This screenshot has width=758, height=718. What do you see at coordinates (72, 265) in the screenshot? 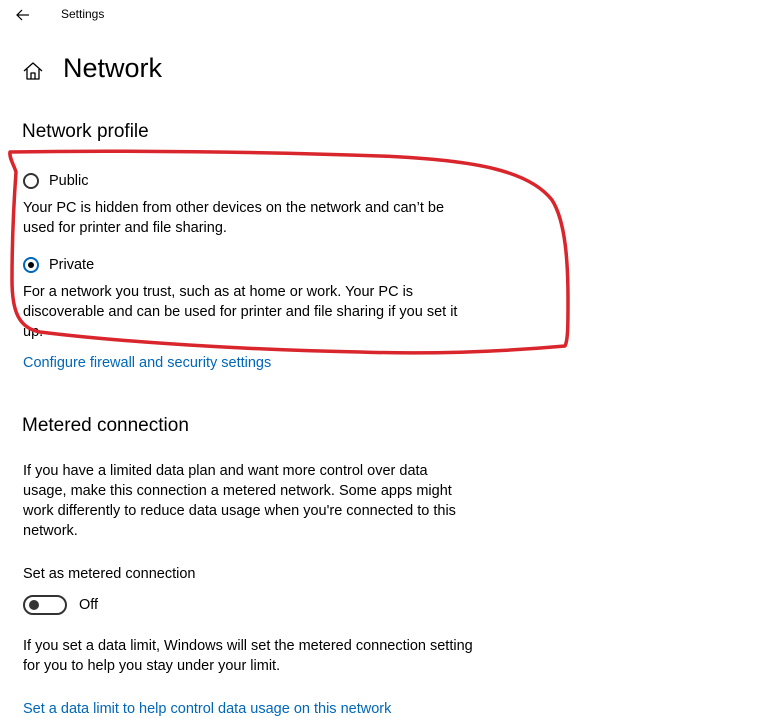
I see `private-radio-label: Private` at bounding box center [72, 265].